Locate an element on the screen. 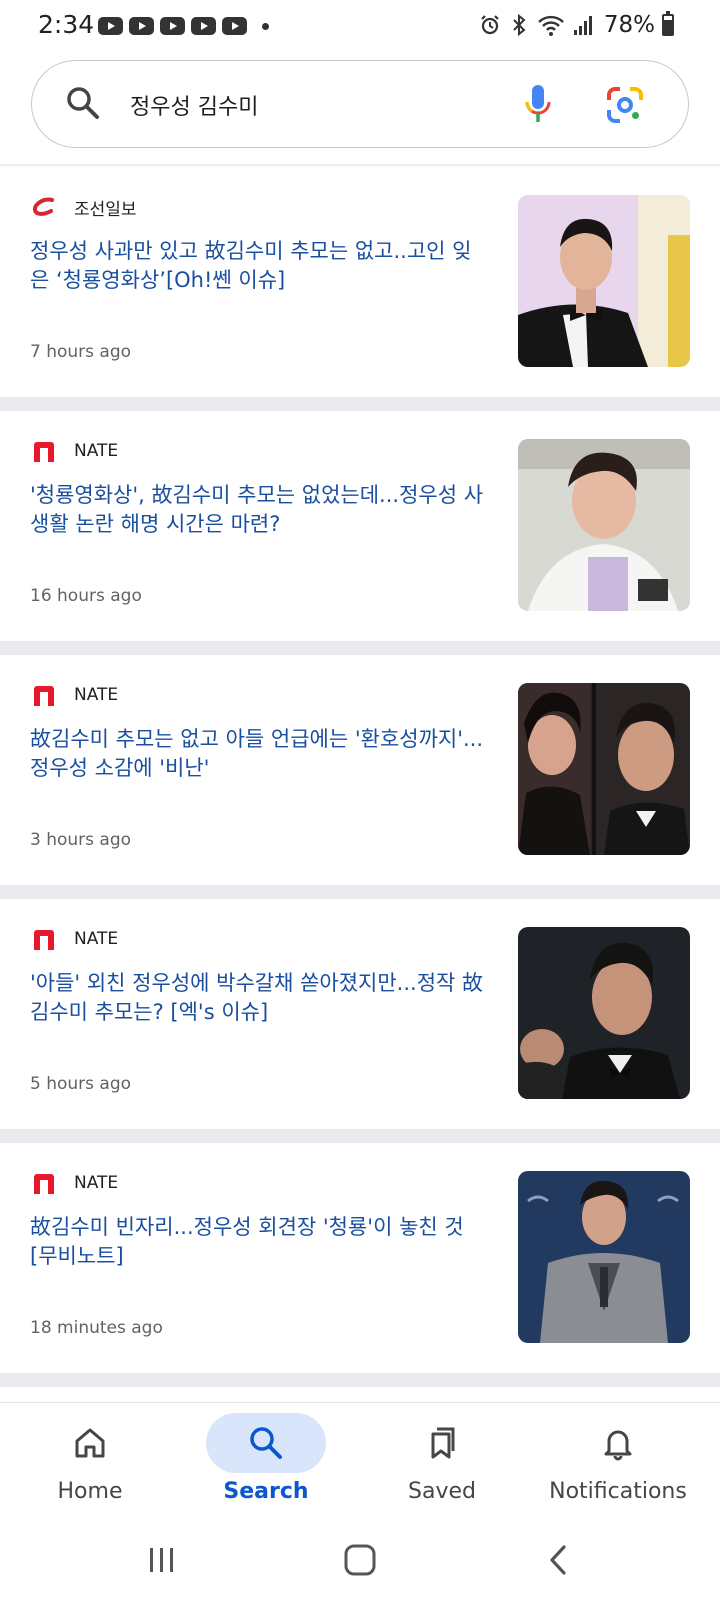 This screenshot has height=1600, width=720. nav-saved-pill is located at coordinates (442, 1443).